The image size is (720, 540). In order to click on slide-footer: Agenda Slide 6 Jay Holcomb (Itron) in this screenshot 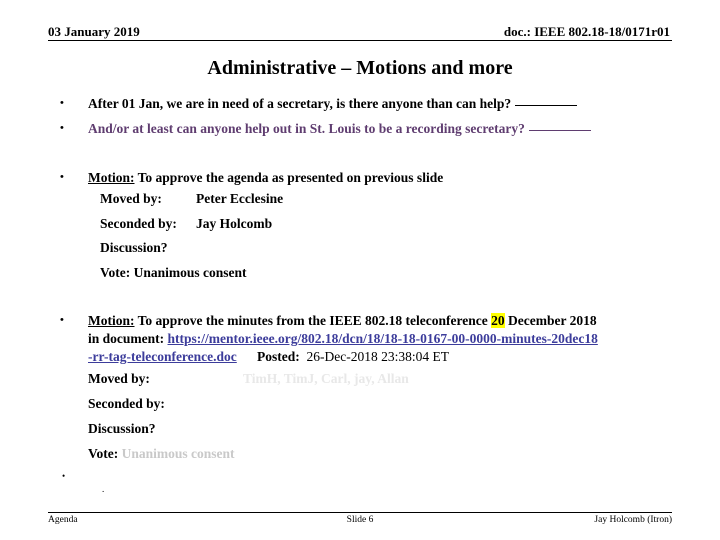, I will do `click(360, 519)`.